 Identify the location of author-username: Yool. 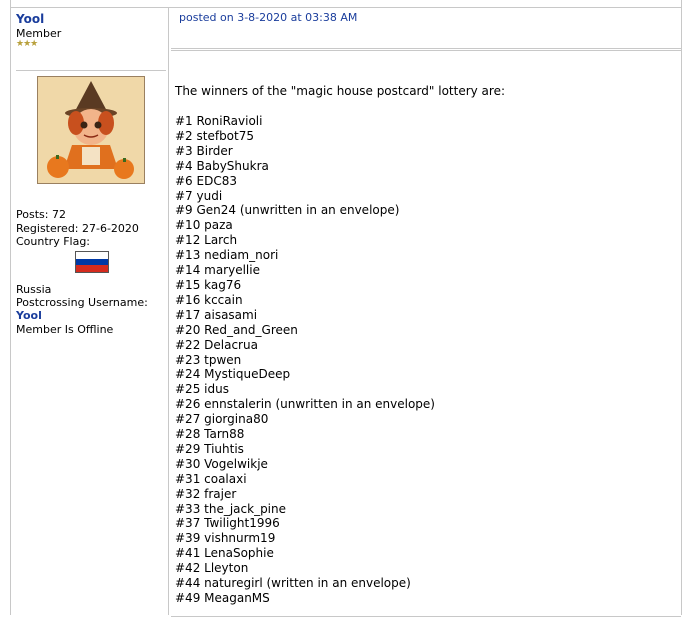
(30, 19).